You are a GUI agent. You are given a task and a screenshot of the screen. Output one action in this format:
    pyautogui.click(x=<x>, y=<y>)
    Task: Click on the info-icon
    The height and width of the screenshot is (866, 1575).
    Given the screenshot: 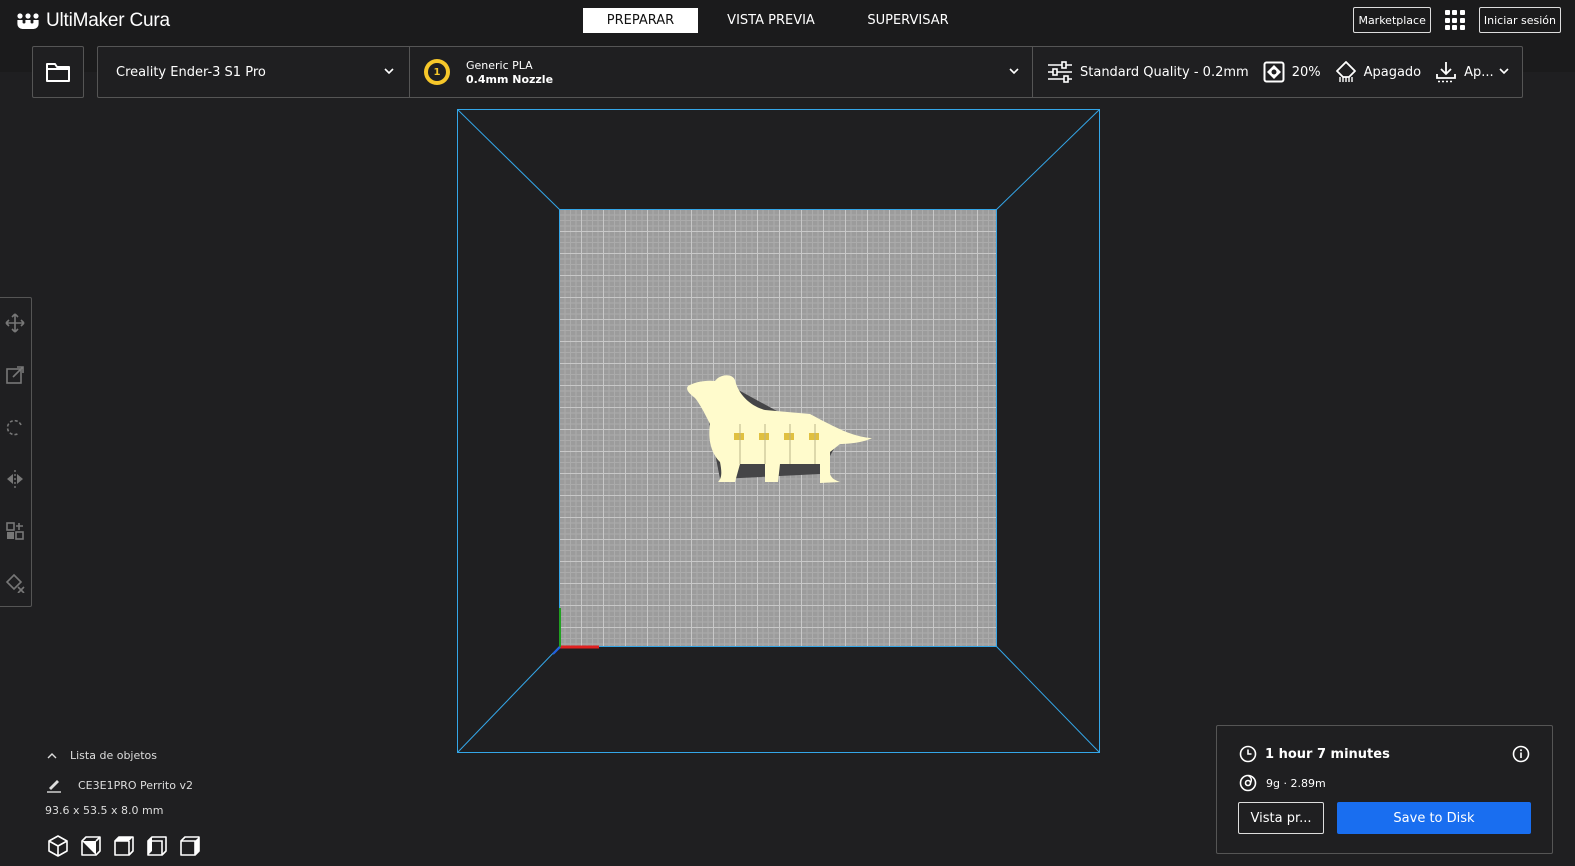 What is the action you would take?
    pyautogui.click(x=1521, y=756)
    